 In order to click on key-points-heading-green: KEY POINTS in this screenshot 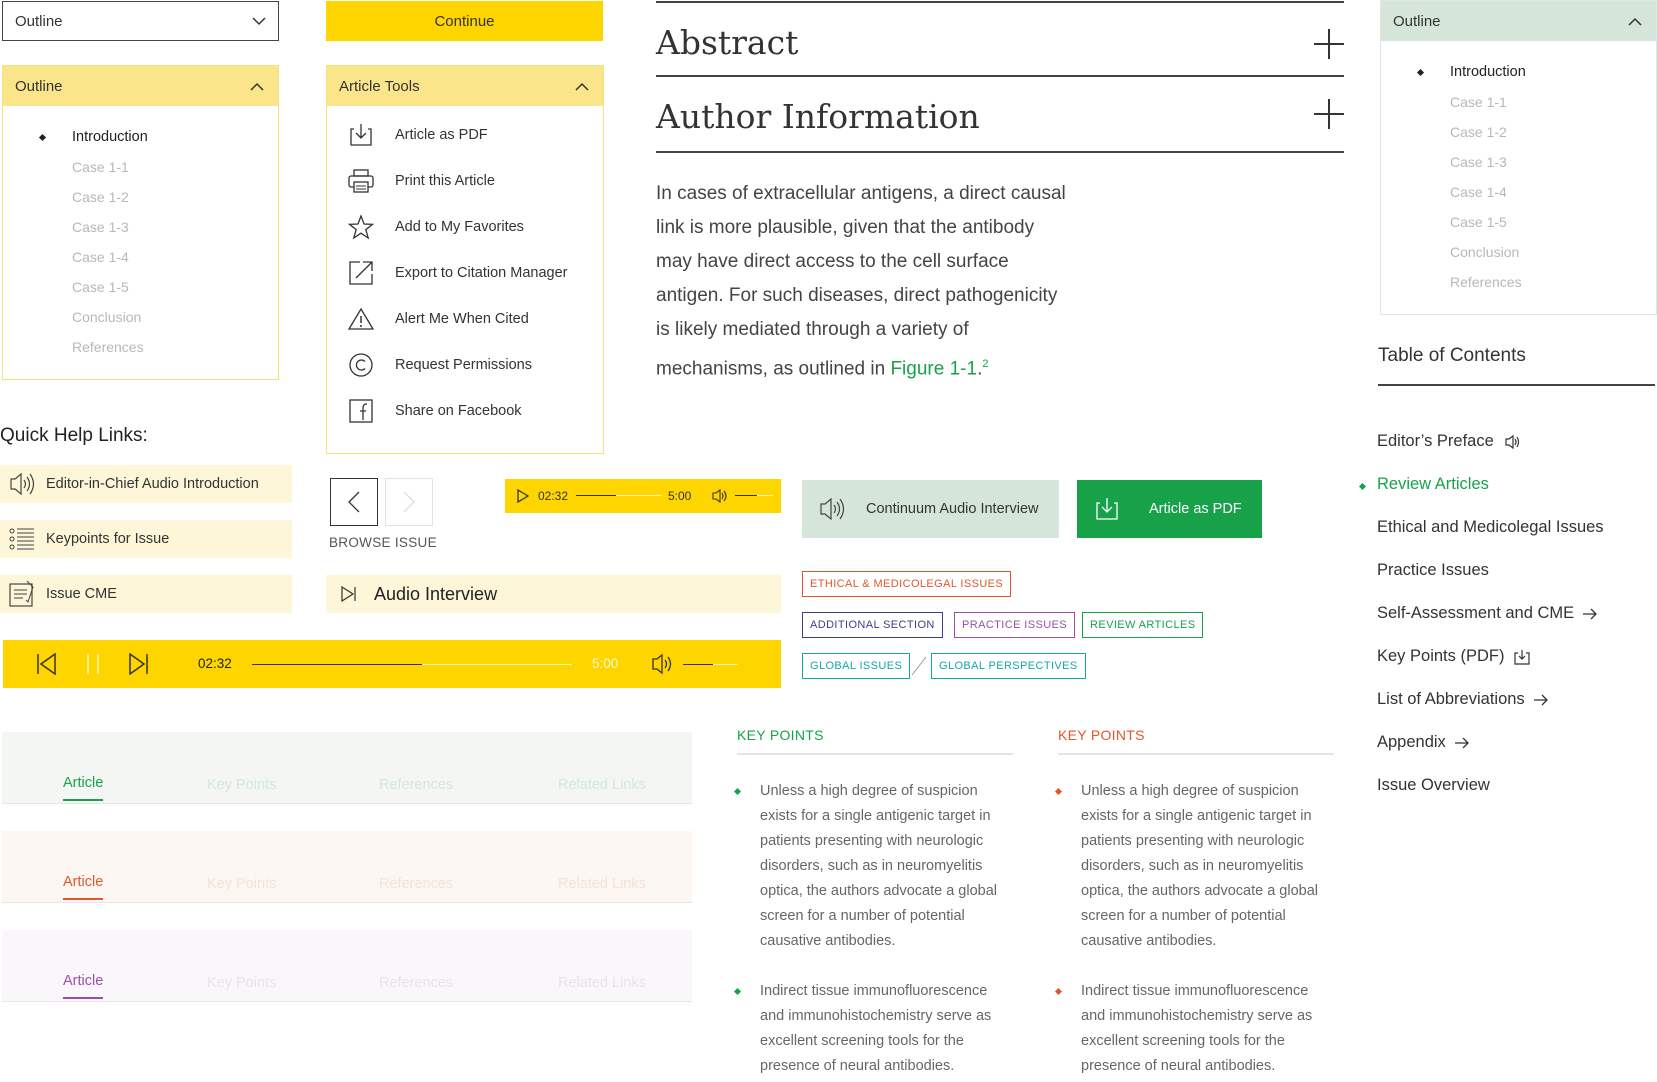, I will do `click(780, 735)`.